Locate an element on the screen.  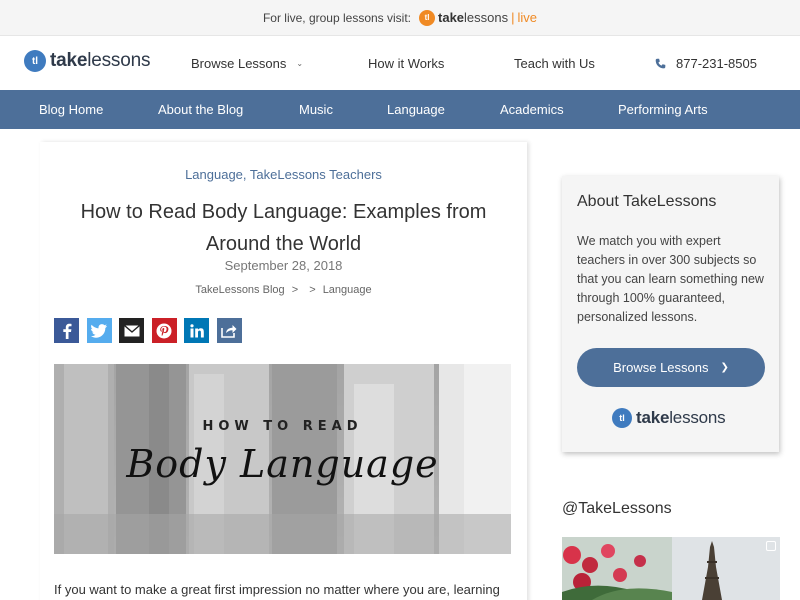
pinterest-icon is located at coordinates (164, 330).